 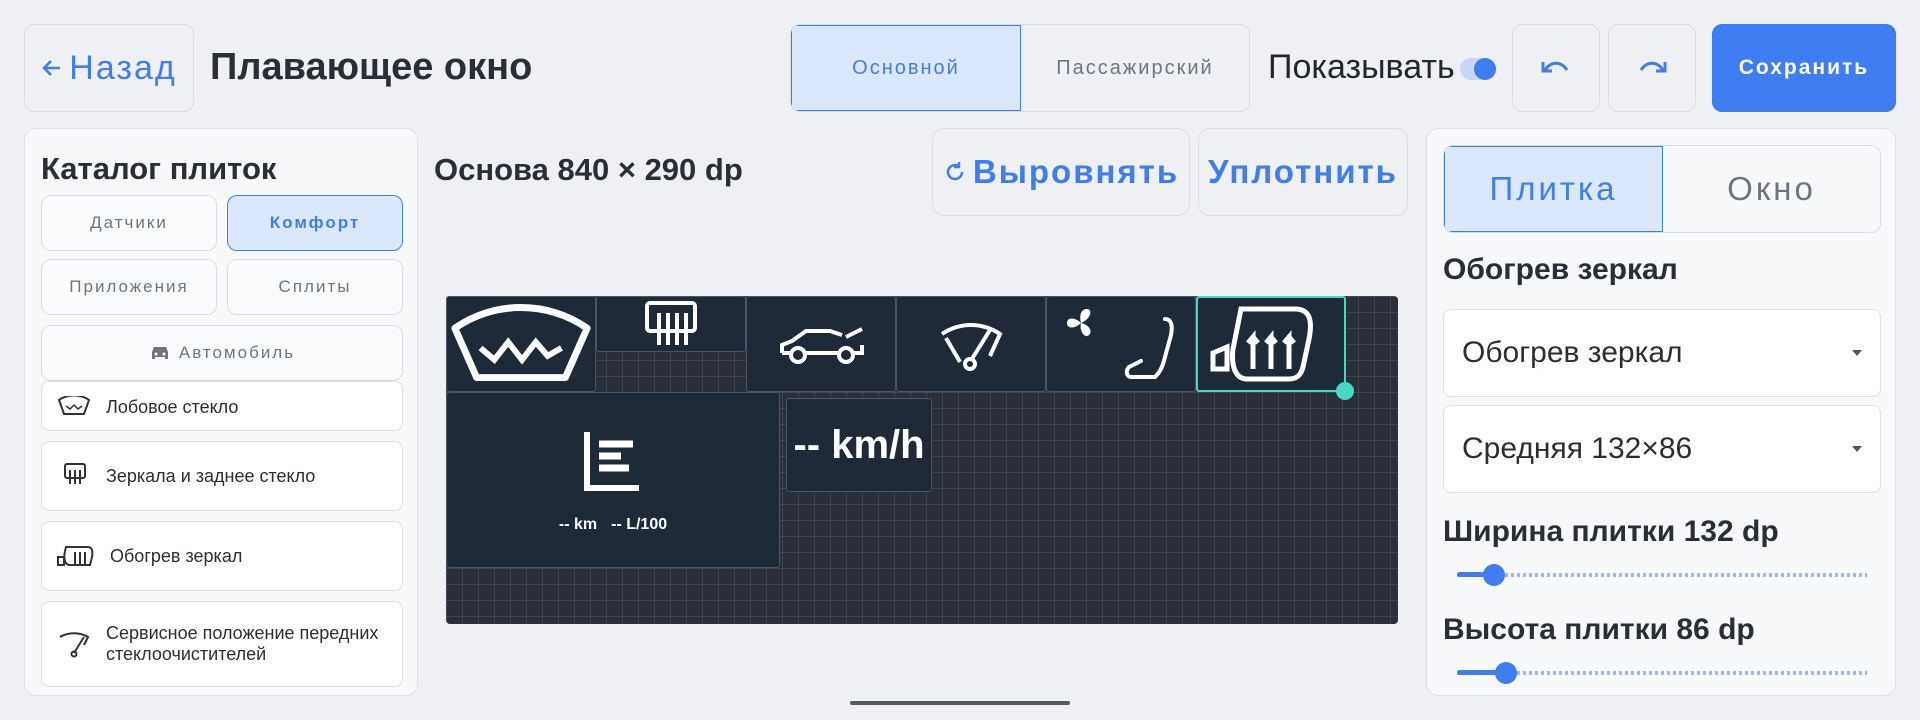 What do you see at coordinates (172, 407) in the screenshot?
I see `list-item-label: Лобовое стекло` at bounding box center [172, 407].